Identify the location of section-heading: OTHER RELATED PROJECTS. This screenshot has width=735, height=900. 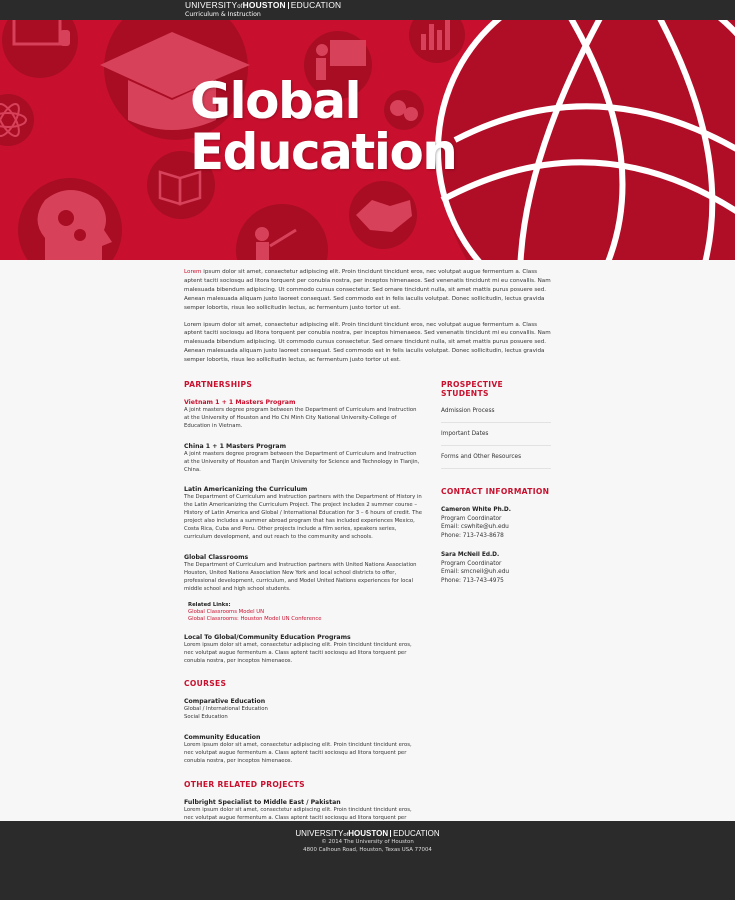
(244, 784).